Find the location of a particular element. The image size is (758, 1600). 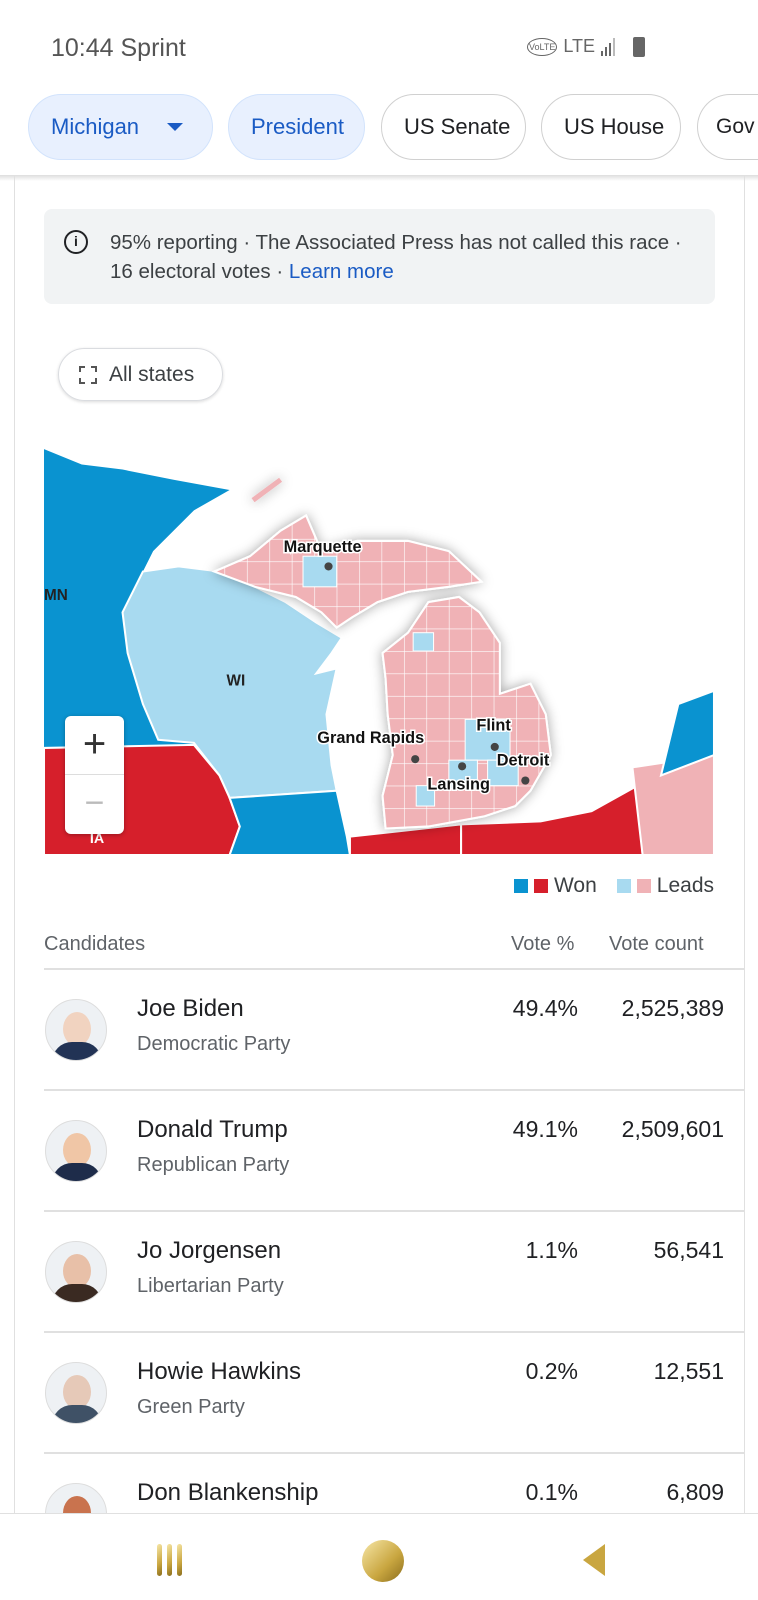

vote-count: 12,551 is located at coordinates (688, 1371).